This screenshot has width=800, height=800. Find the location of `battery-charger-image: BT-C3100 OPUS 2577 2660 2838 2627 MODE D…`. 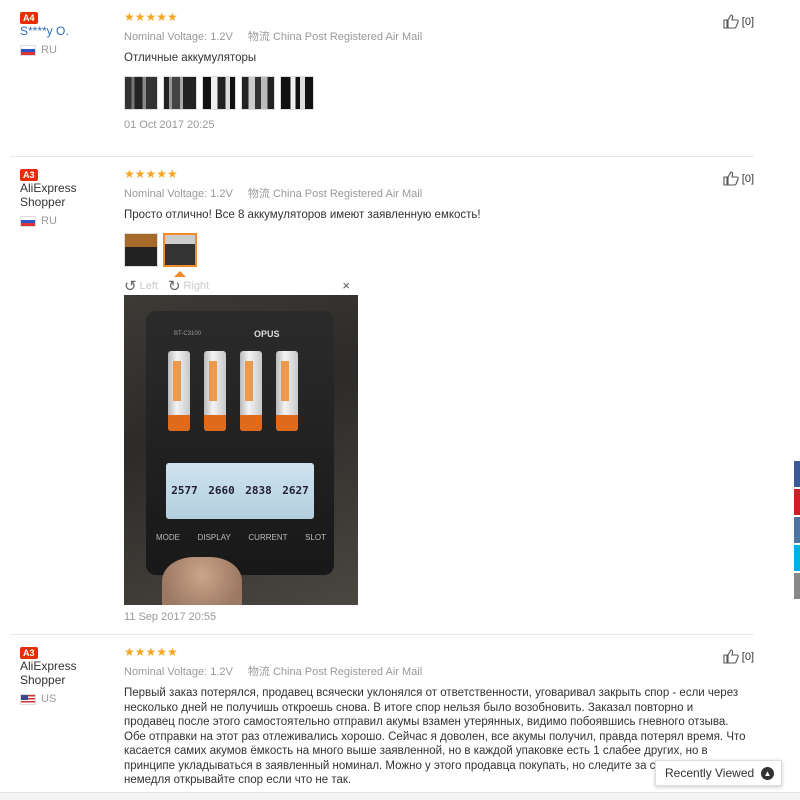

battery-charger-image: BT-C3100 OPUS 2577 2660 2838 2627 MODE D… is located at coordinates (240, 442).